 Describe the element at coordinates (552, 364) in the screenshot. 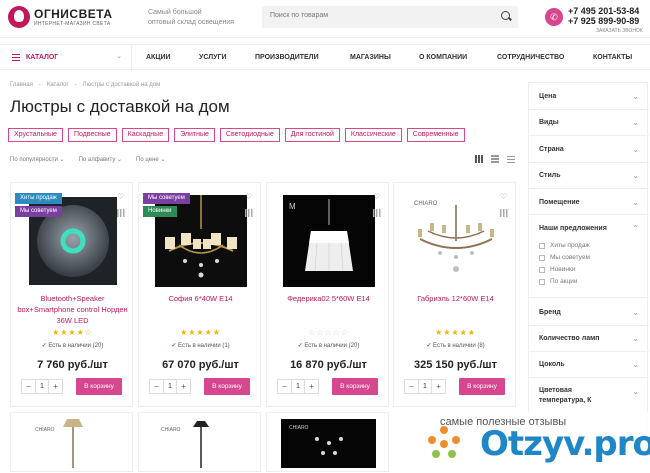

I see `filter-socket: Цоколь` at that location.